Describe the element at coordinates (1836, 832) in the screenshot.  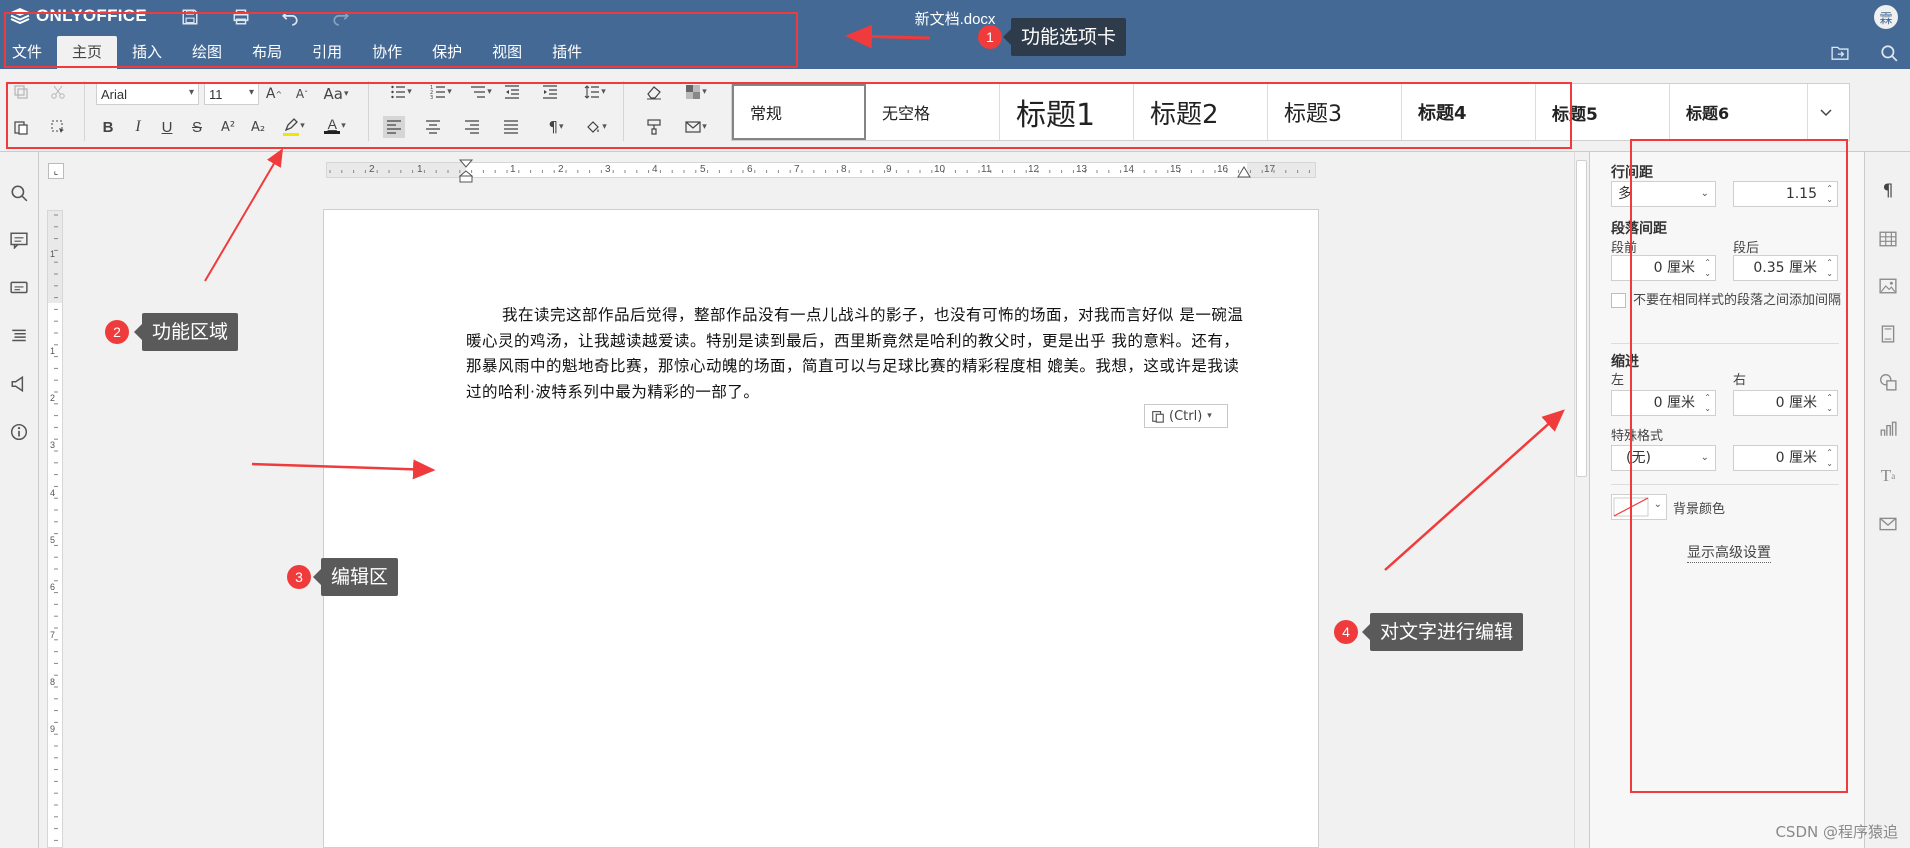
I see `watermark: CSDN @程序猿追` at that location.